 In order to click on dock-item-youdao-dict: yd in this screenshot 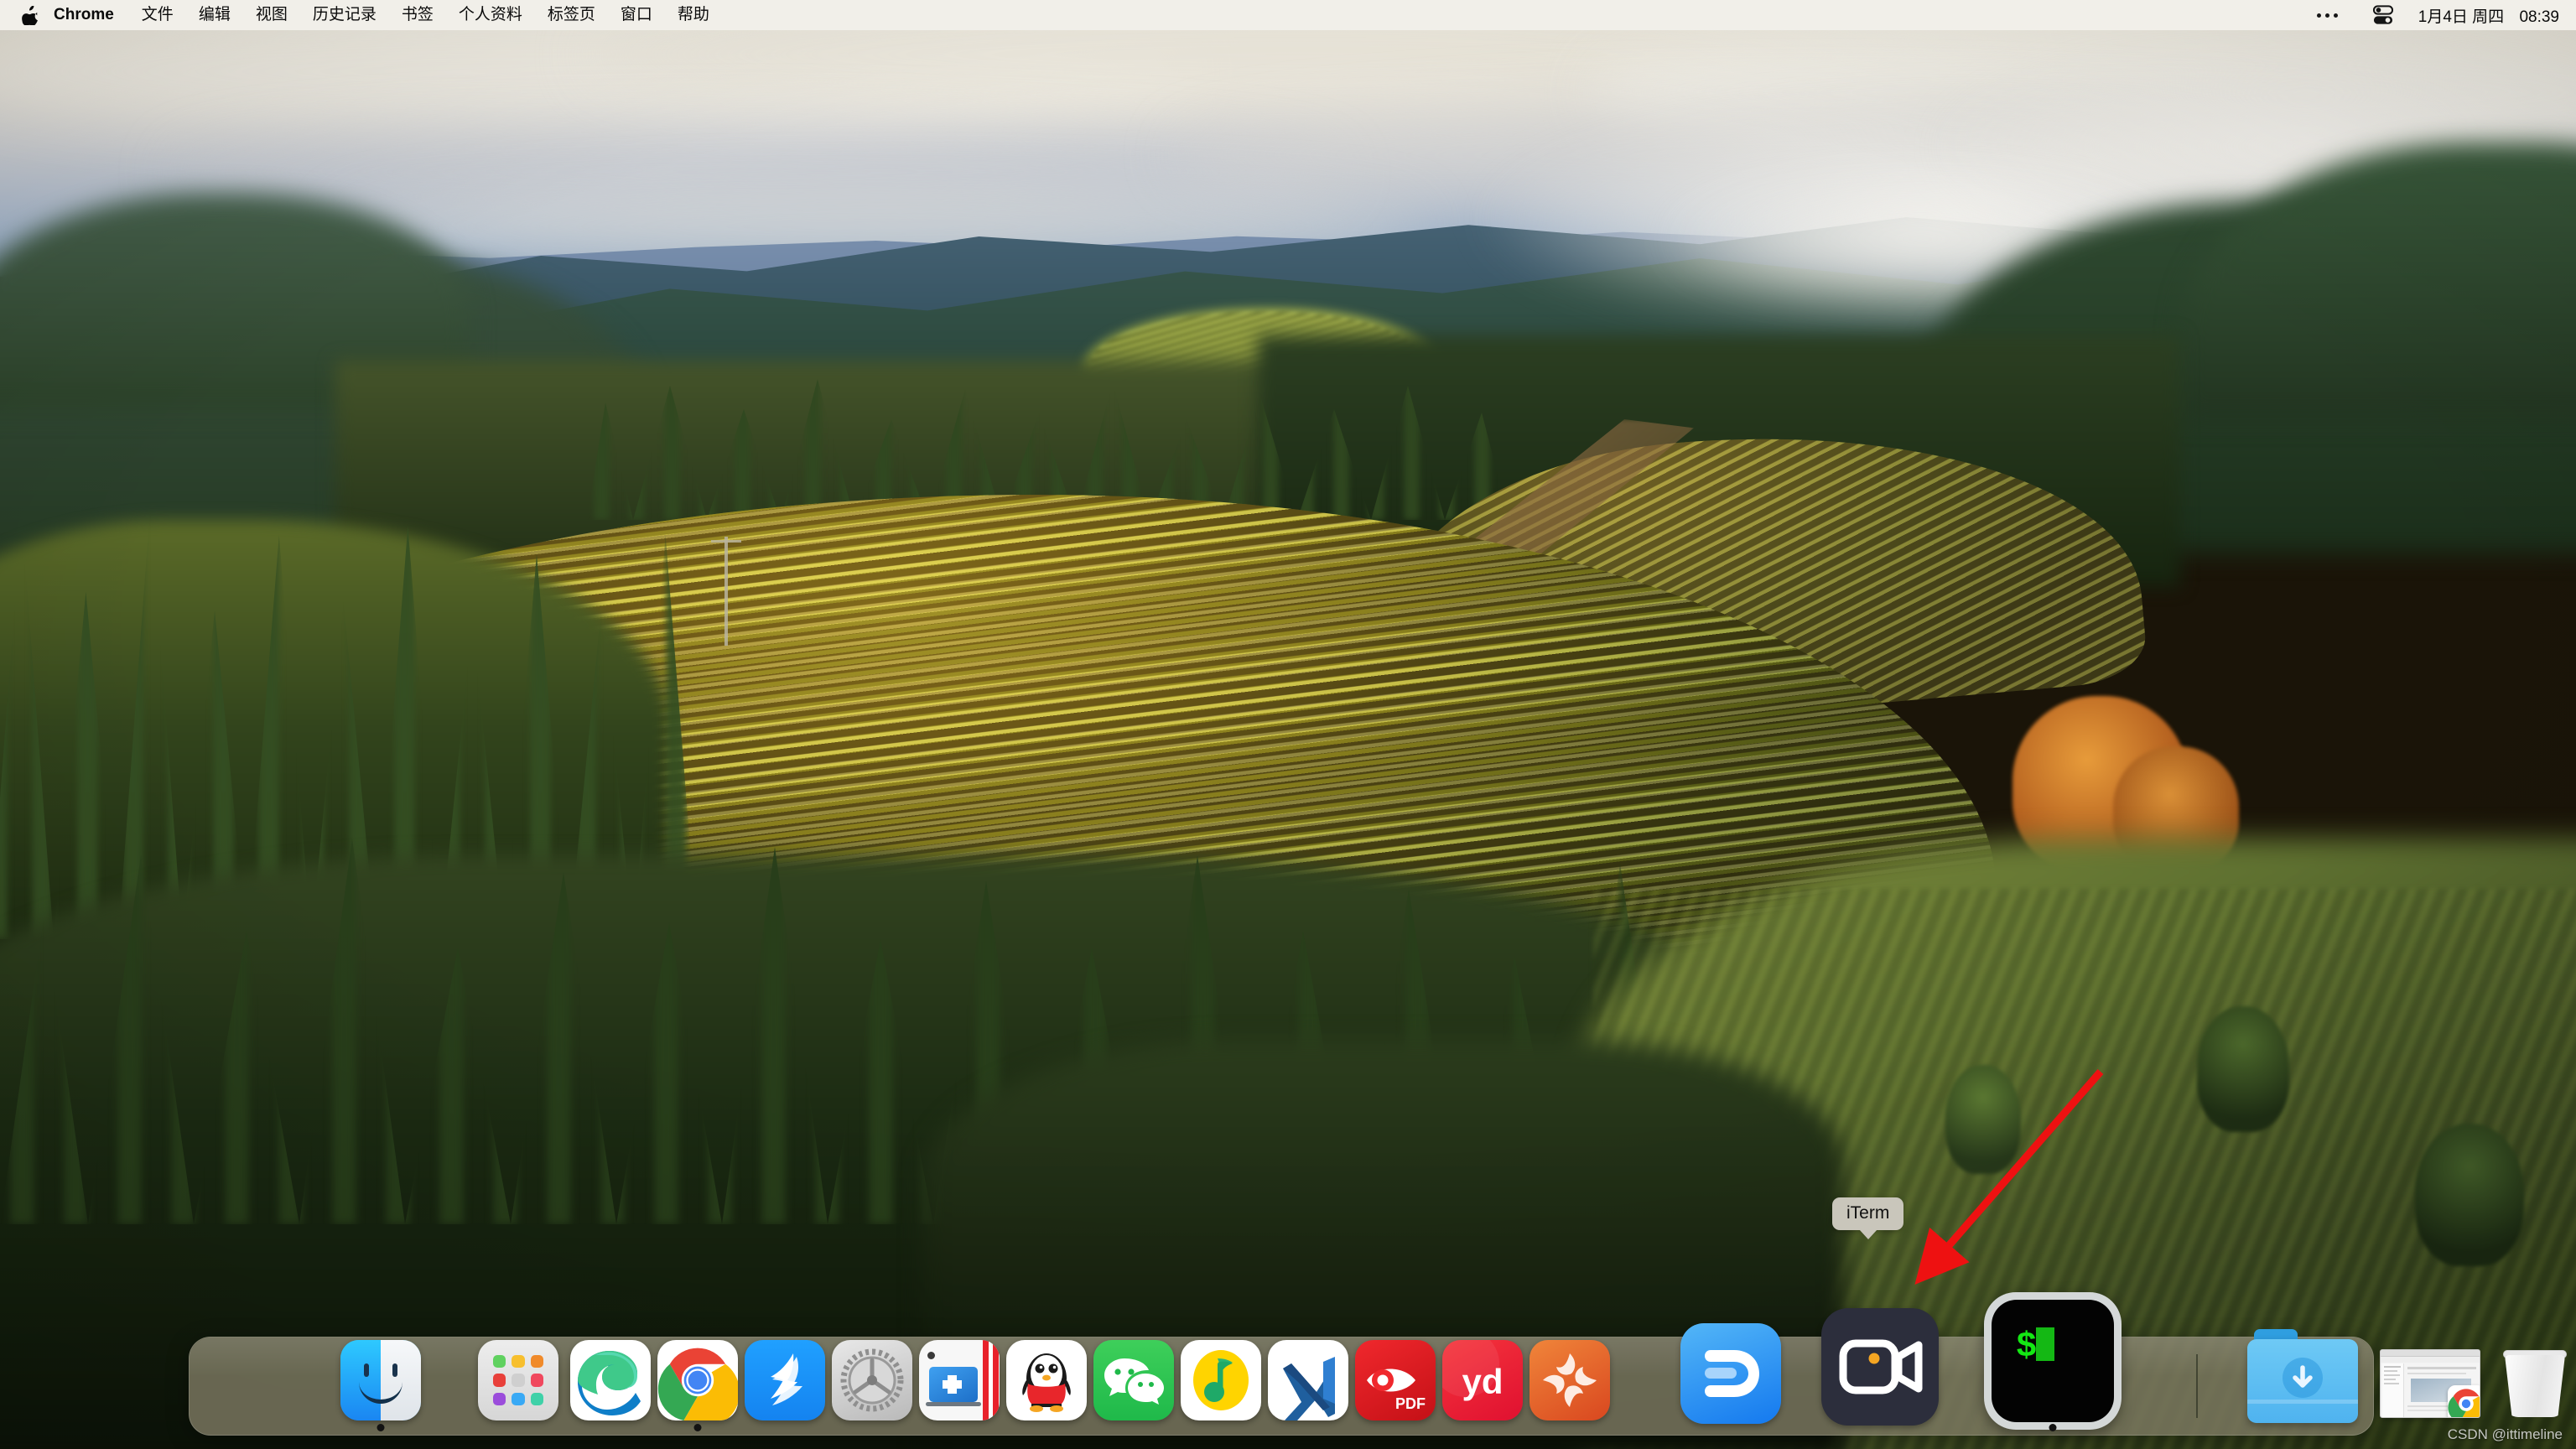, I will do `click(1482, 1380)`.